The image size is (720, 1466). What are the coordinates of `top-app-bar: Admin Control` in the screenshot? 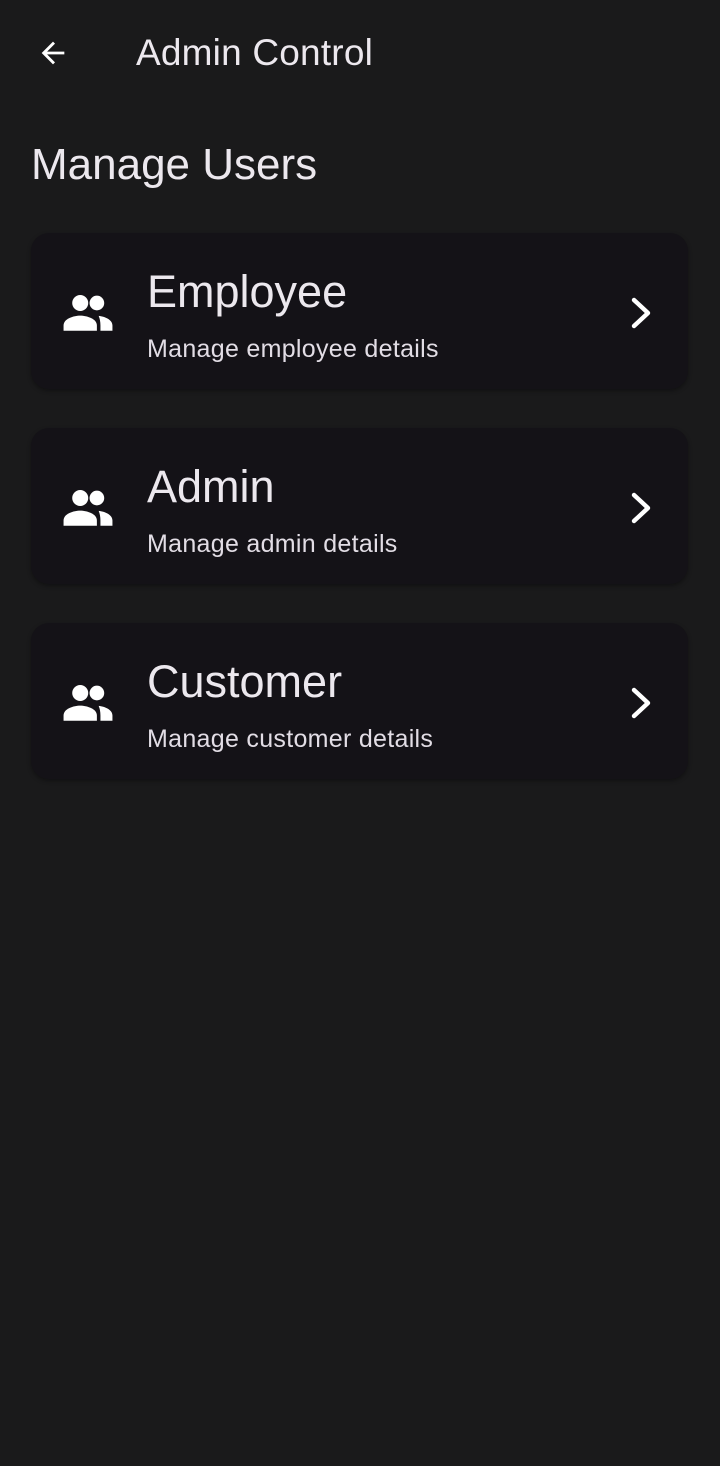 It's located at (360, 53).